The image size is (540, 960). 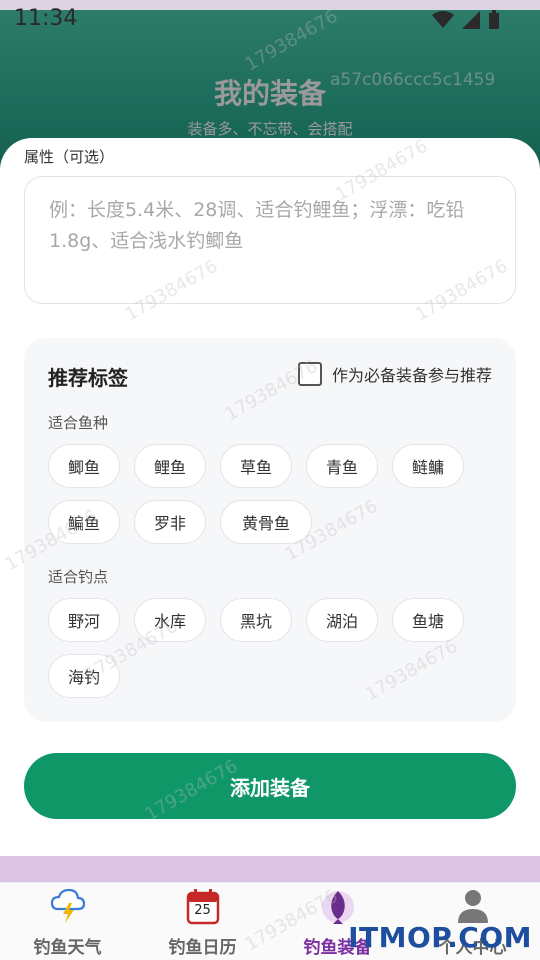 What do you see at coordinates (428, 466) in the screenshot?
I see `fish-chip: 鲢鳙` at bounding box center [428, 466].